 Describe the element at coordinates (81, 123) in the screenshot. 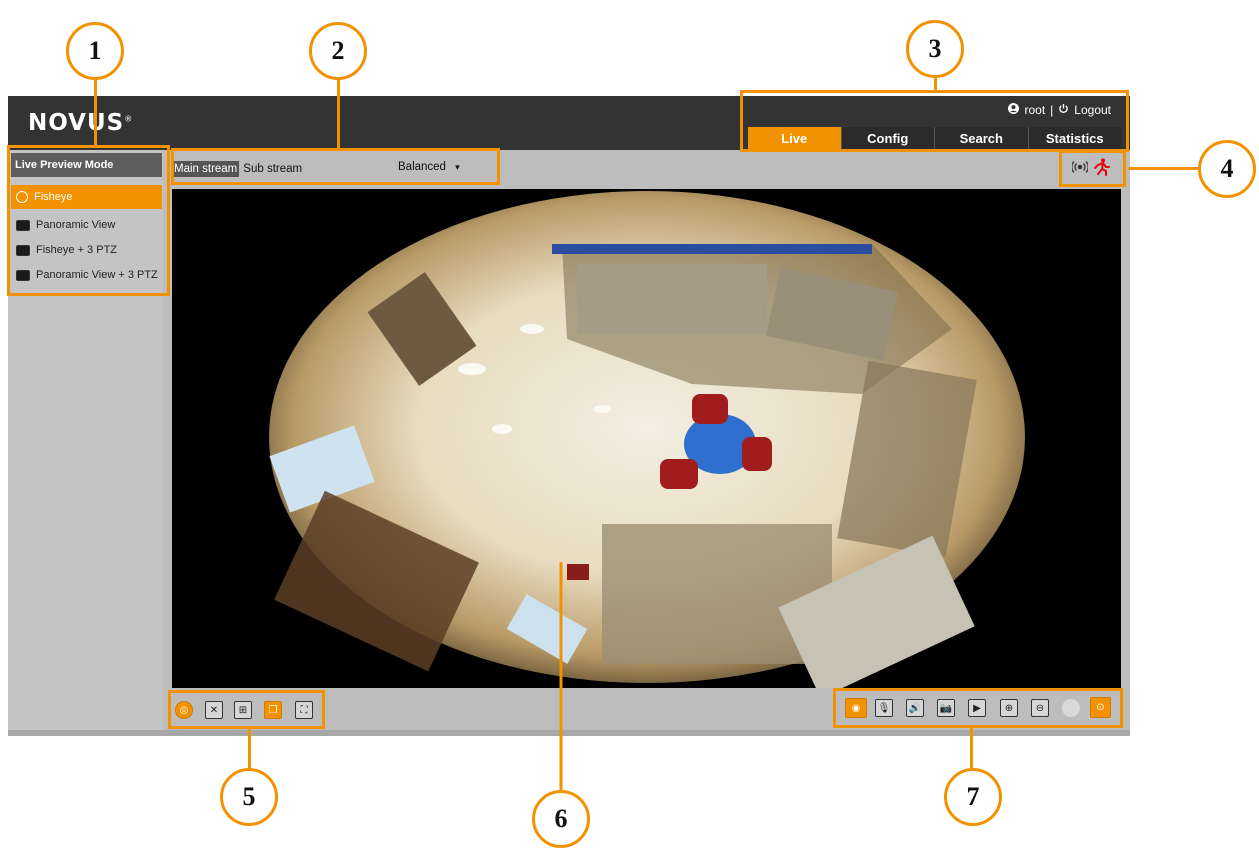

I see `novus-logo: NOVUS®` at that location.